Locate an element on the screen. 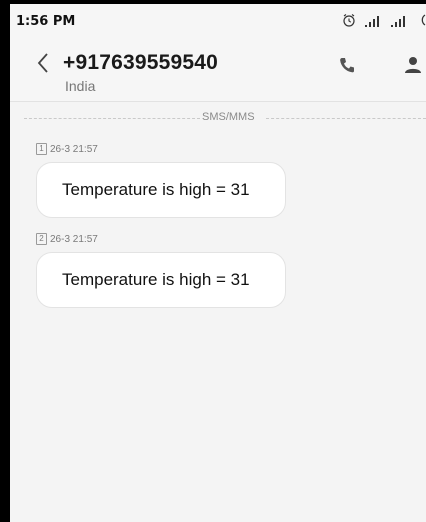  call-button is located at coordinates (347, 67).